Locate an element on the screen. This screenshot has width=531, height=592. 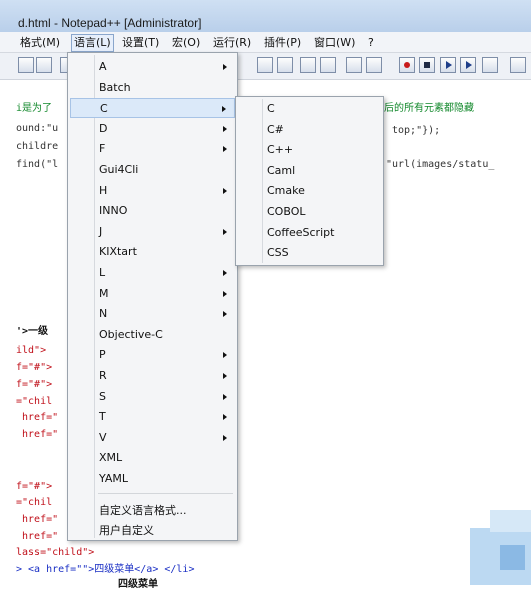
language-menu-item: T is located at coordinates (152, 417).